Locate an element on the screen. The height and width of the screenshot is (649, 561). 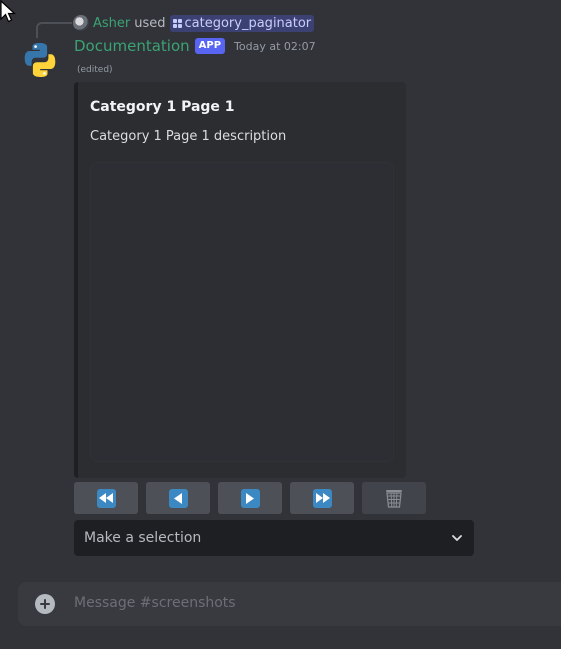
message-timestamp: Today at 02:07 is located at coordinates (275, 46).